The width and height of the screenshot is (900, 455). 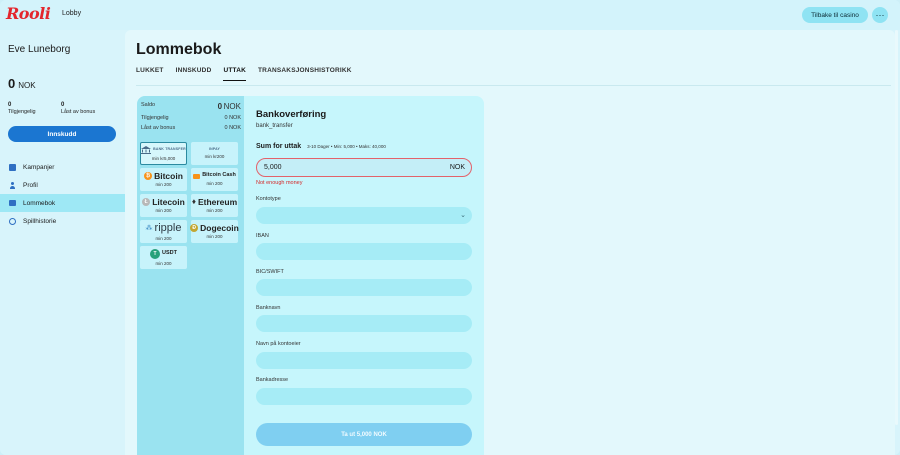 What do you see at coordinates (214, 149) in the screenshot?
I see `inpay-logo: INPAY` at bounding box center [214, 149].